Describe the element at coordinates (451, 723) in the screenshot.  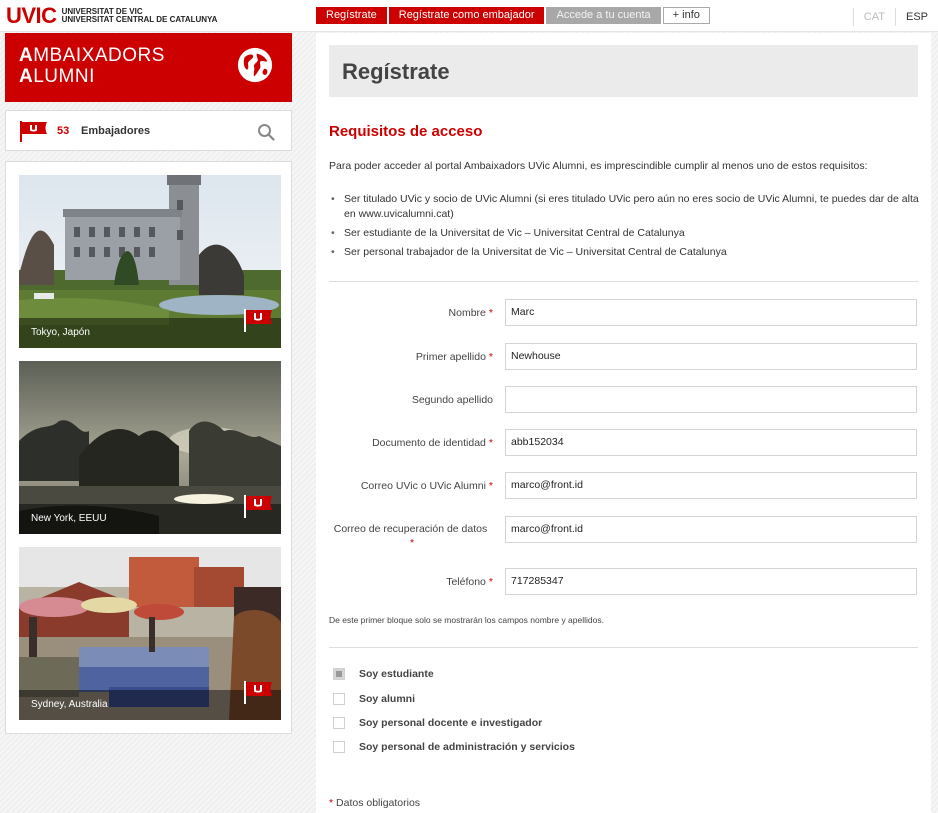
I see `checkbox-label: Soy personal docente e investigador` at that location.